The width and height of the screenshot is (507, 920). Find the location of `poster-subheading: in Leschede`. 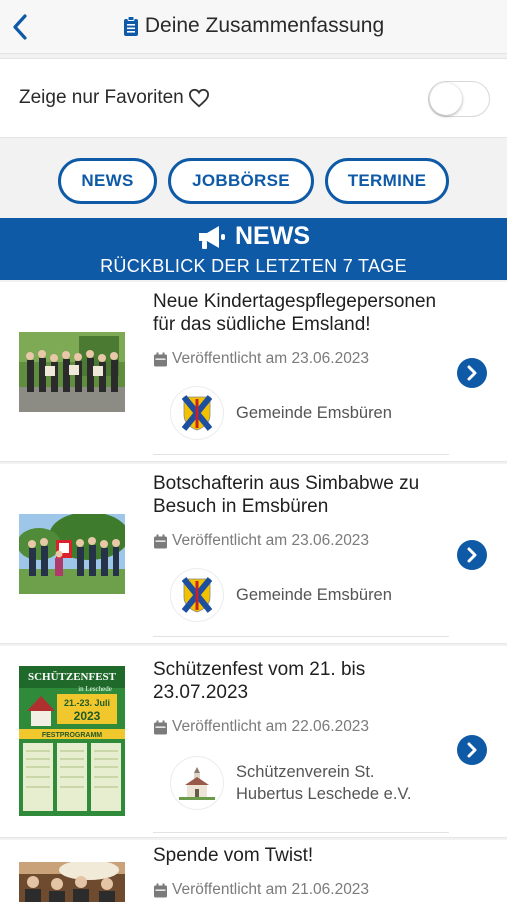

poster-subheading: in Leschede is located at coordinates (95, 689).